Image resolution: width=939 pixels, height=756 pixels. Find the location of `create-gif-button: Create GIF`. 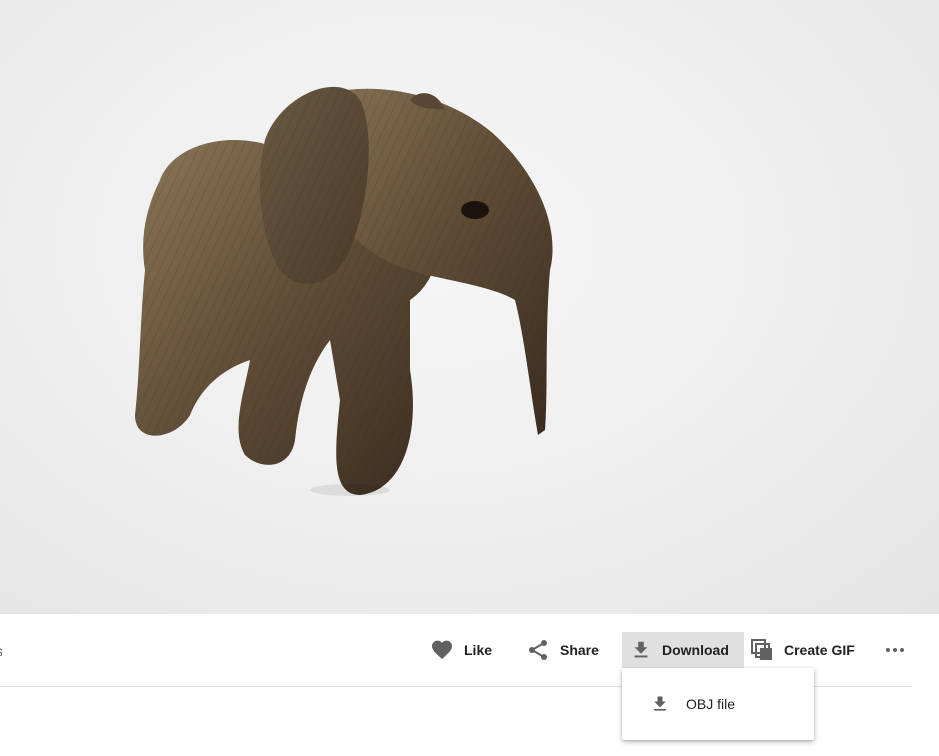

create-gif-button: Create GIF is located at coordinates (802, 650).